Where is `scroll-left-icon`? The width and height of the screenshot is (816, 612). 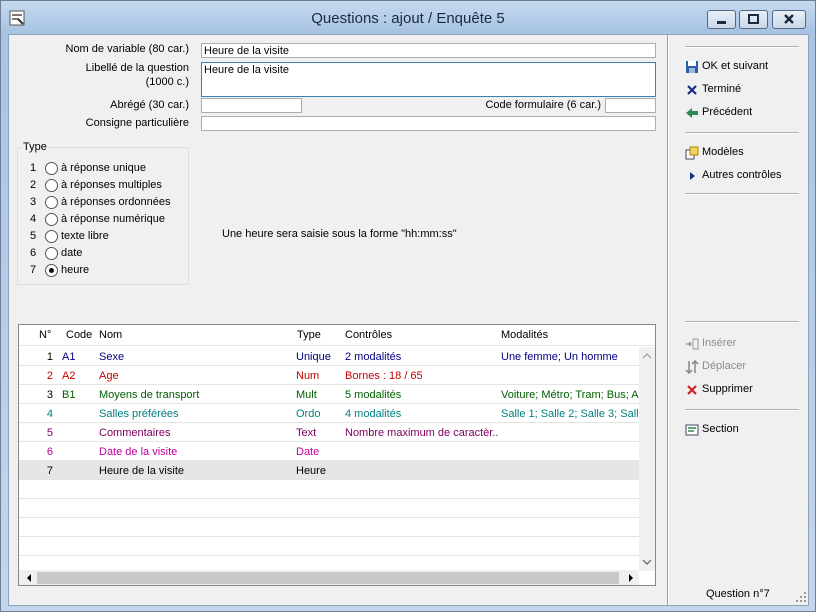 scroll-left-icon is located at coordinates (29, 578).